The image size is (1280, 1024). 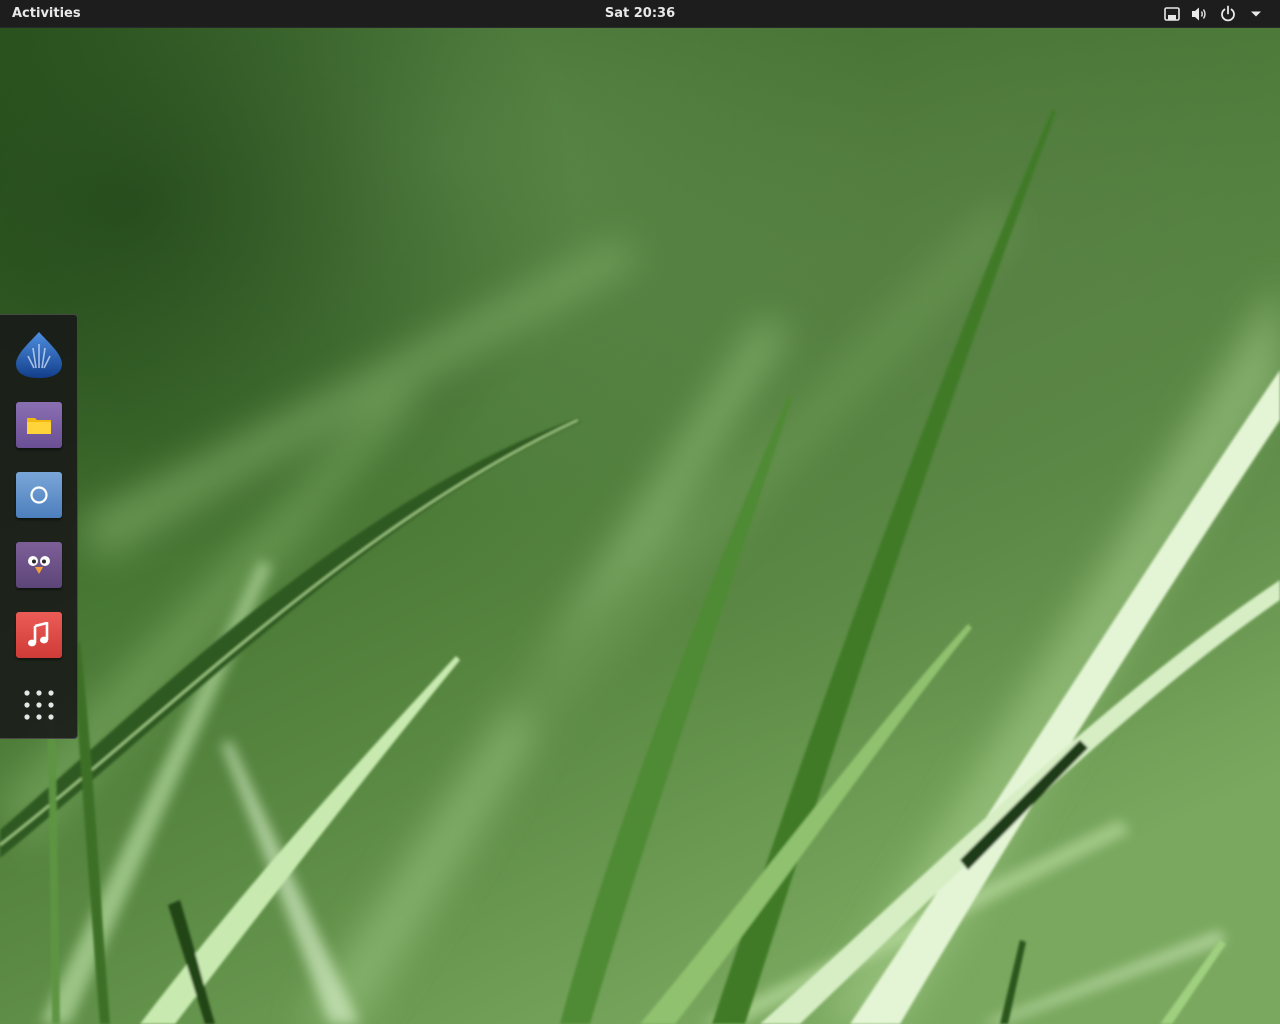 What do you see at coordinates (1200, 14) in the screenshot?
I see `volume-icon` at bounding box center [1200, 14].